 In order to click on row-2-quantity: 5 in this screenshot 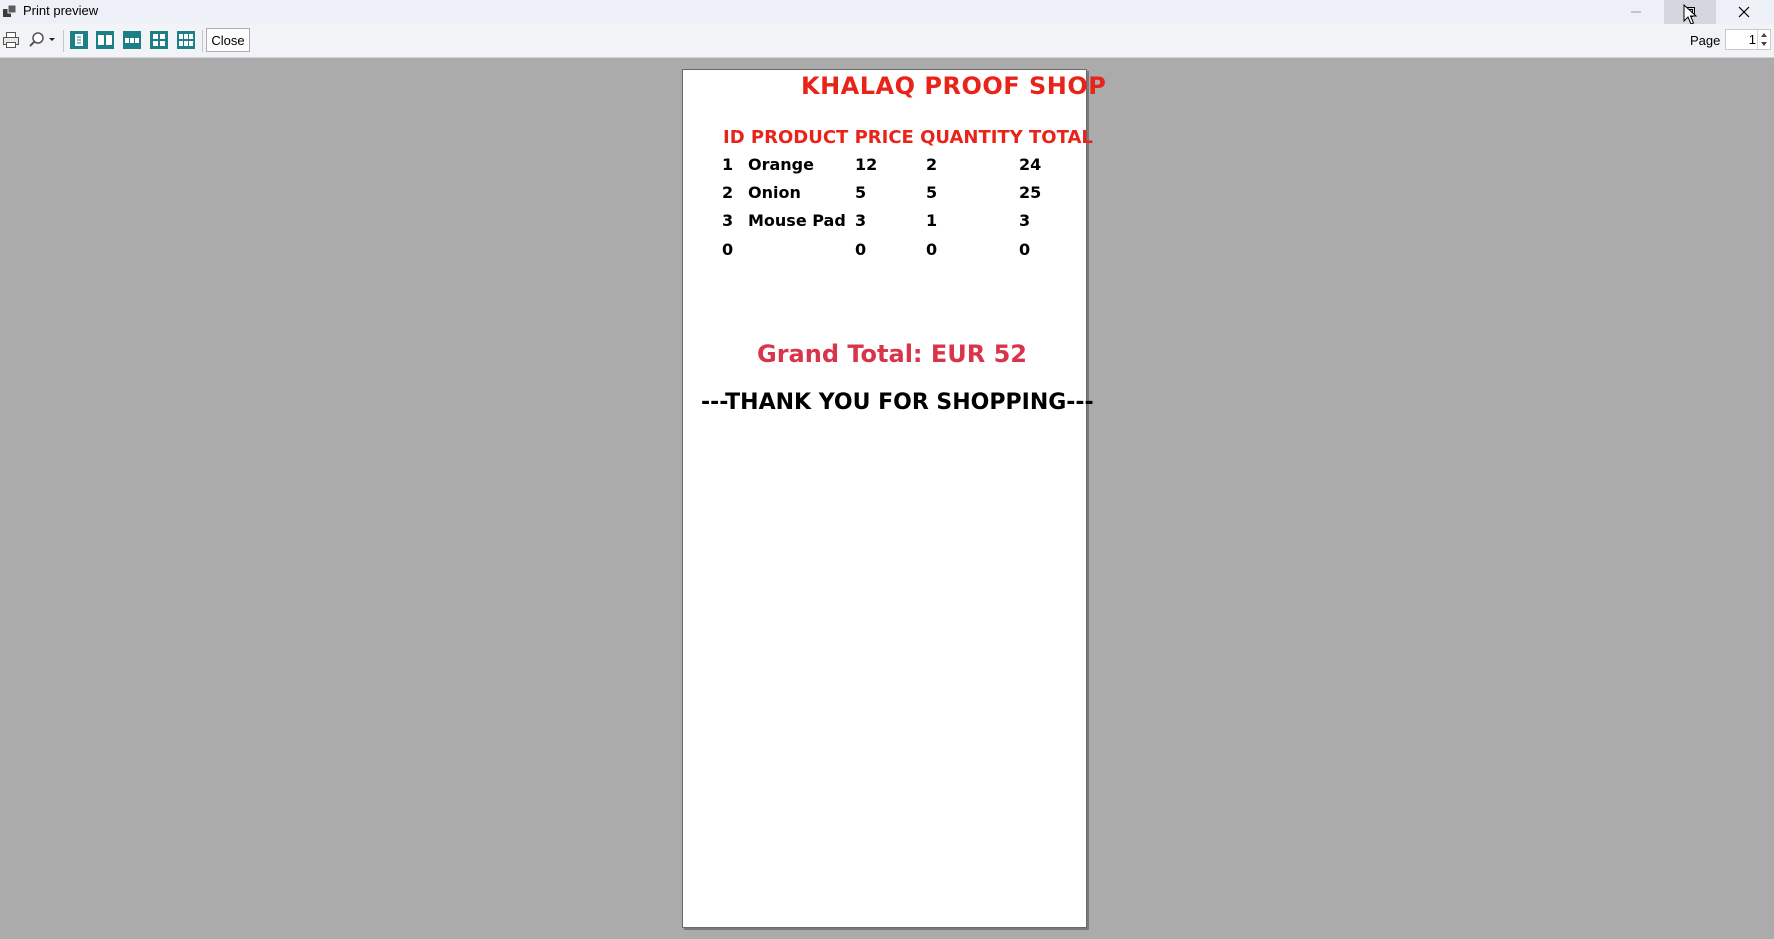, I will do `click(932, 192)`.